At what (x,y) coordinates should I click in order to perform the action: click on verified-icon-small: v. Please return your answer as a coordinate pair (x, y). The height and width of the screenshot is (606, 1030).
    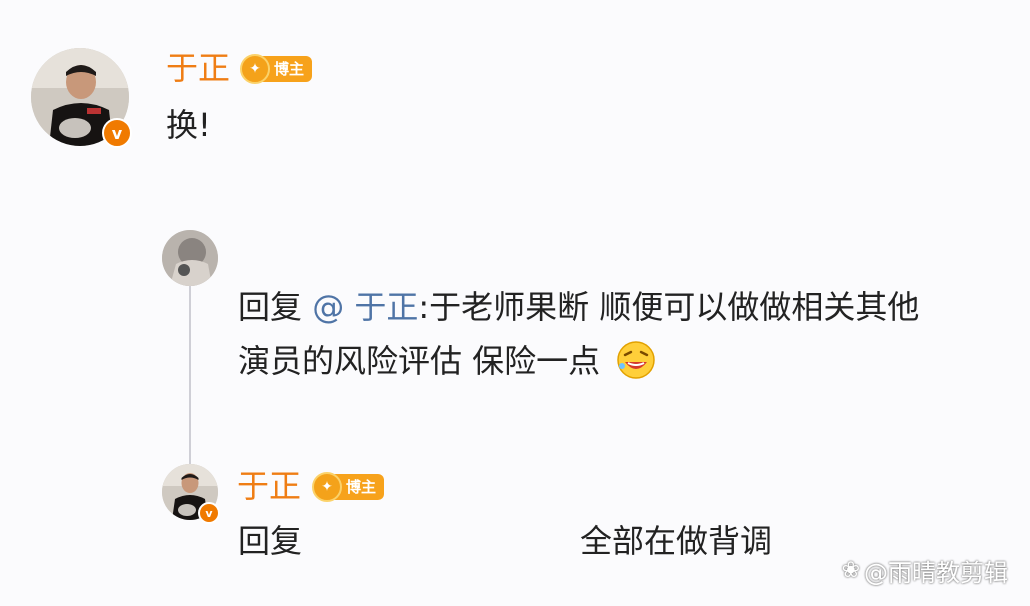
    Looking at the image, I should click on (209, 513).